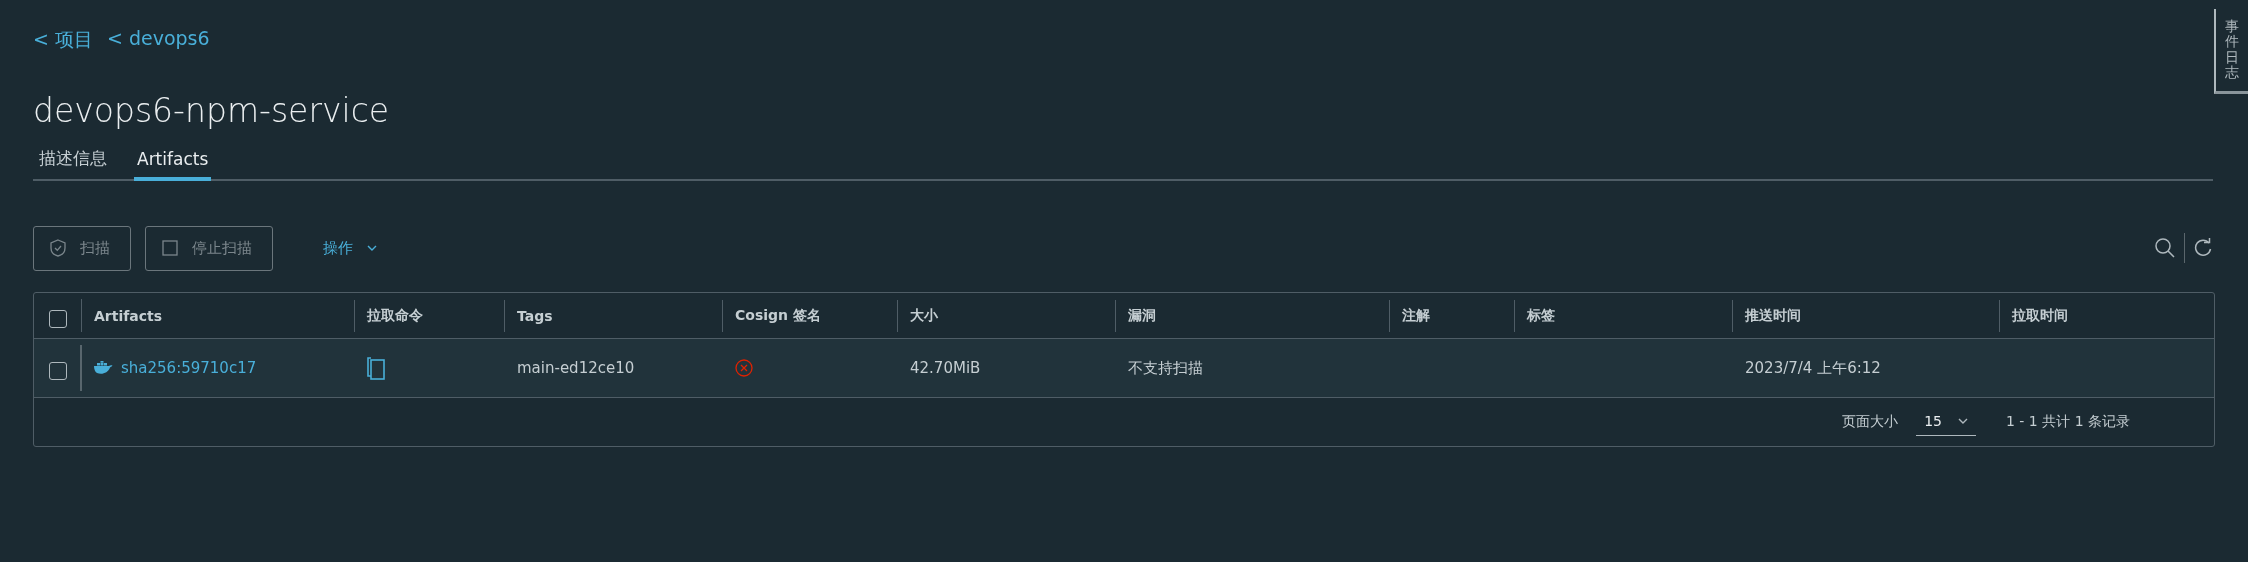  What do you see at coordinates (2067, 422) in the screenshot?
I see `pagination-summary: 1 - 1 共计 1 条记录` at bounding box center [2067, 422].